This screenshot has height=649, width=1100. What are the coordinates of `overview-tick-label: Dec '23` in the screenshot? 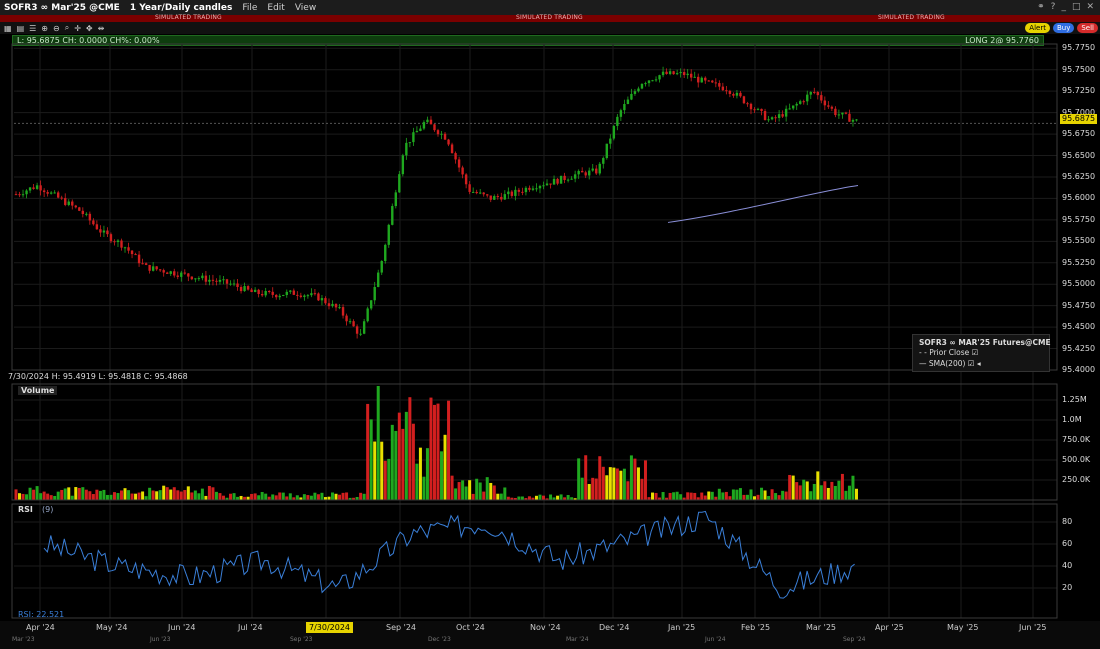 It's located at (439, 639).